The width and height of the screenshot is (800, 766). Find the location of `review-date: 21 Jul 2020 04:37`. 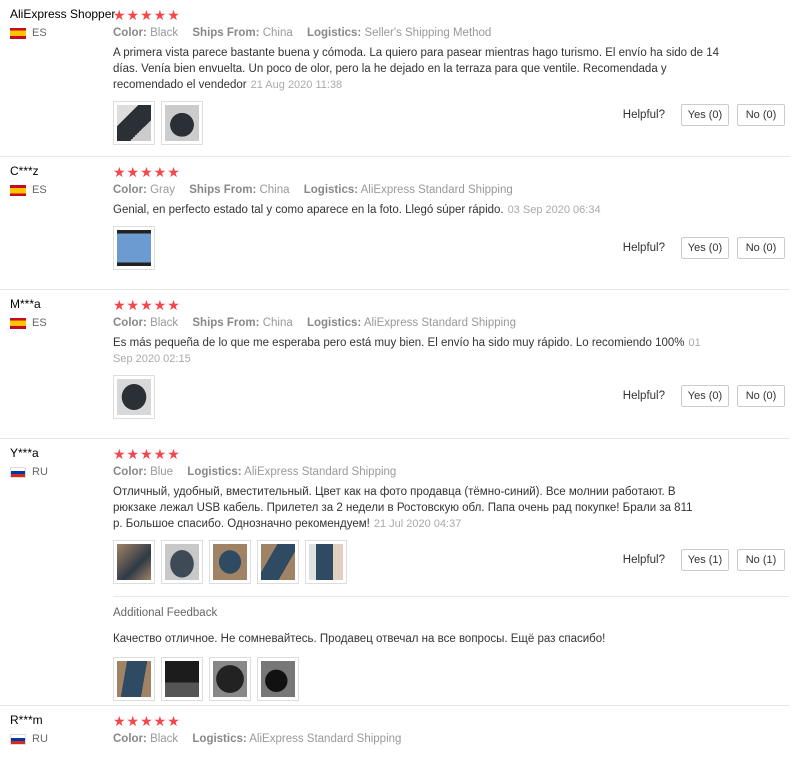

review-date: 21 Jul 2020 04:37 is located at coordinates (417, 524).